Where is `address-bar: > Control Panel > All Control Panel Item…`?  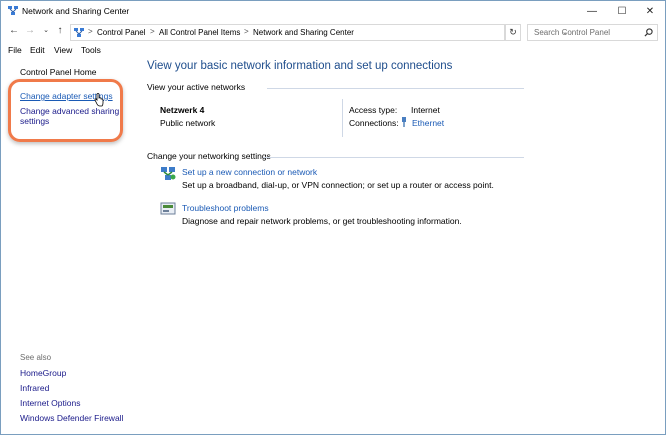
address-bar: > Control Panel > All Control Panel Item… is located at coordinates (319, 32).